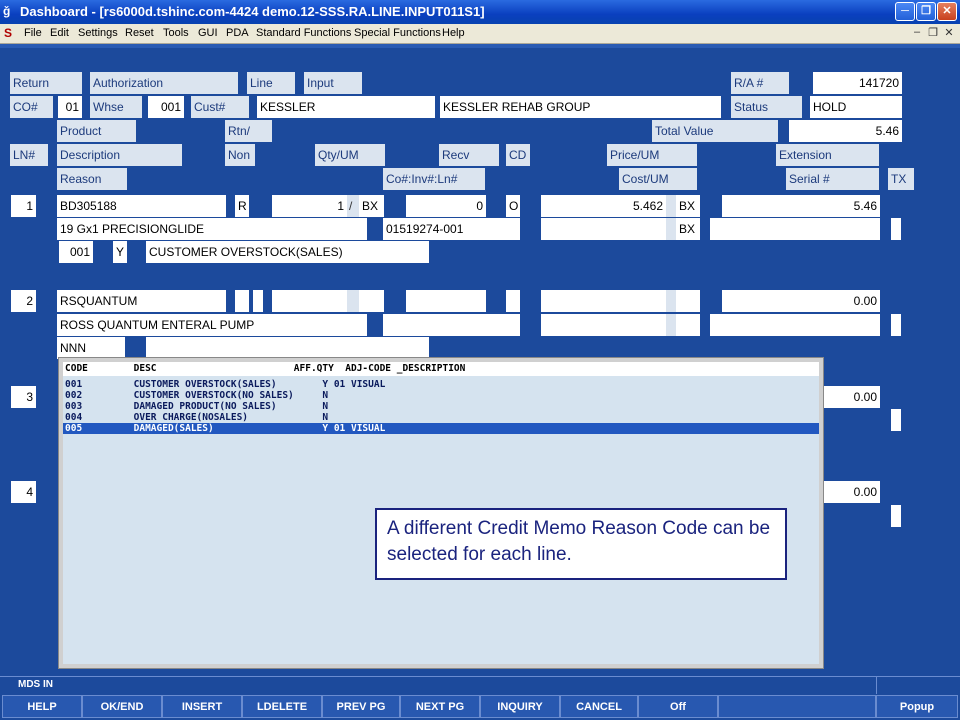  Describe the element at coordinates (96, 131) in the screenshot. I see `product-label: Product` at that location.